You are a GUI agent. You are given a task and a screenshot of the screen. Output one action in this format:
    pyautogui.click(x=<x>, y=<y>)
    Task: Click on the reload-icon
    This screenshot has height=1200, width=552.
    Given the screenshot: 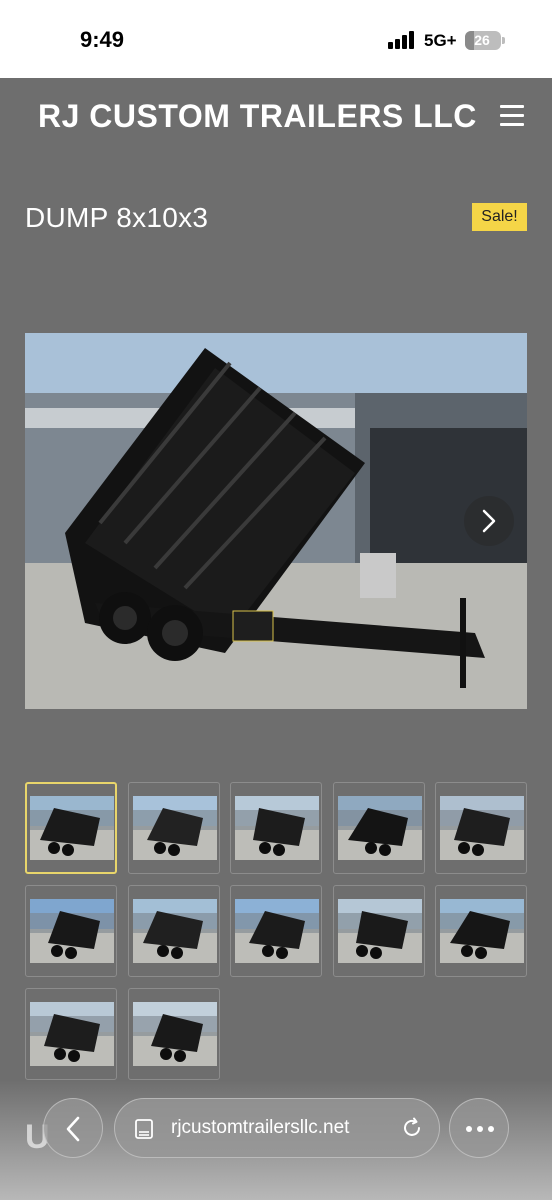 What is the action you would take?
    pyautogui.click(x=412, y=1128)
    